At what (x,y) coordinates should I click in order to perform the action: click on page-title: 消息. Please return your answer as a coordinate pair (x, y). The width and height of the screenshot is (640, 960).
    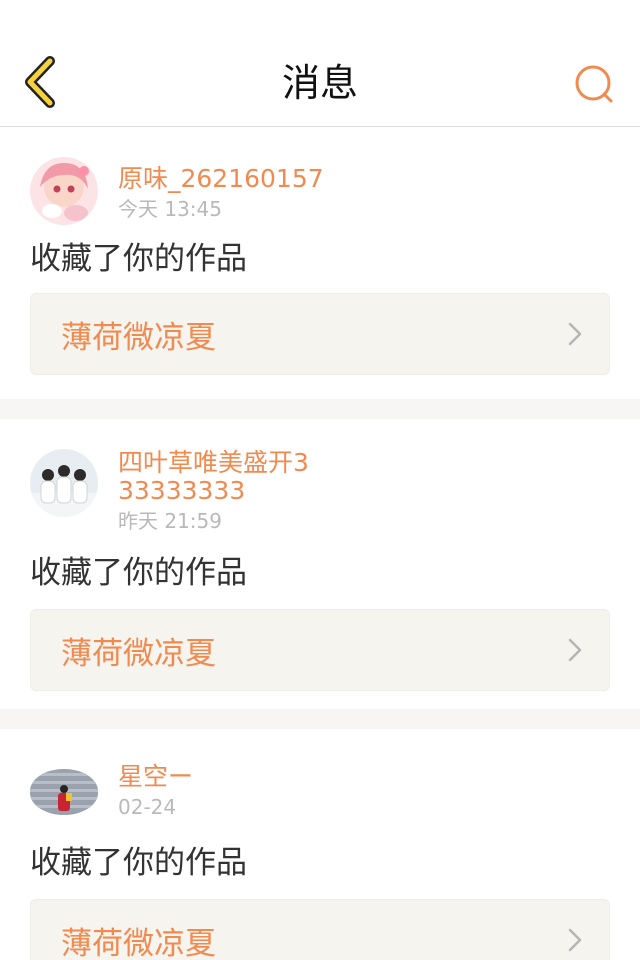
    Looking at the image, I should click on (319, 83).